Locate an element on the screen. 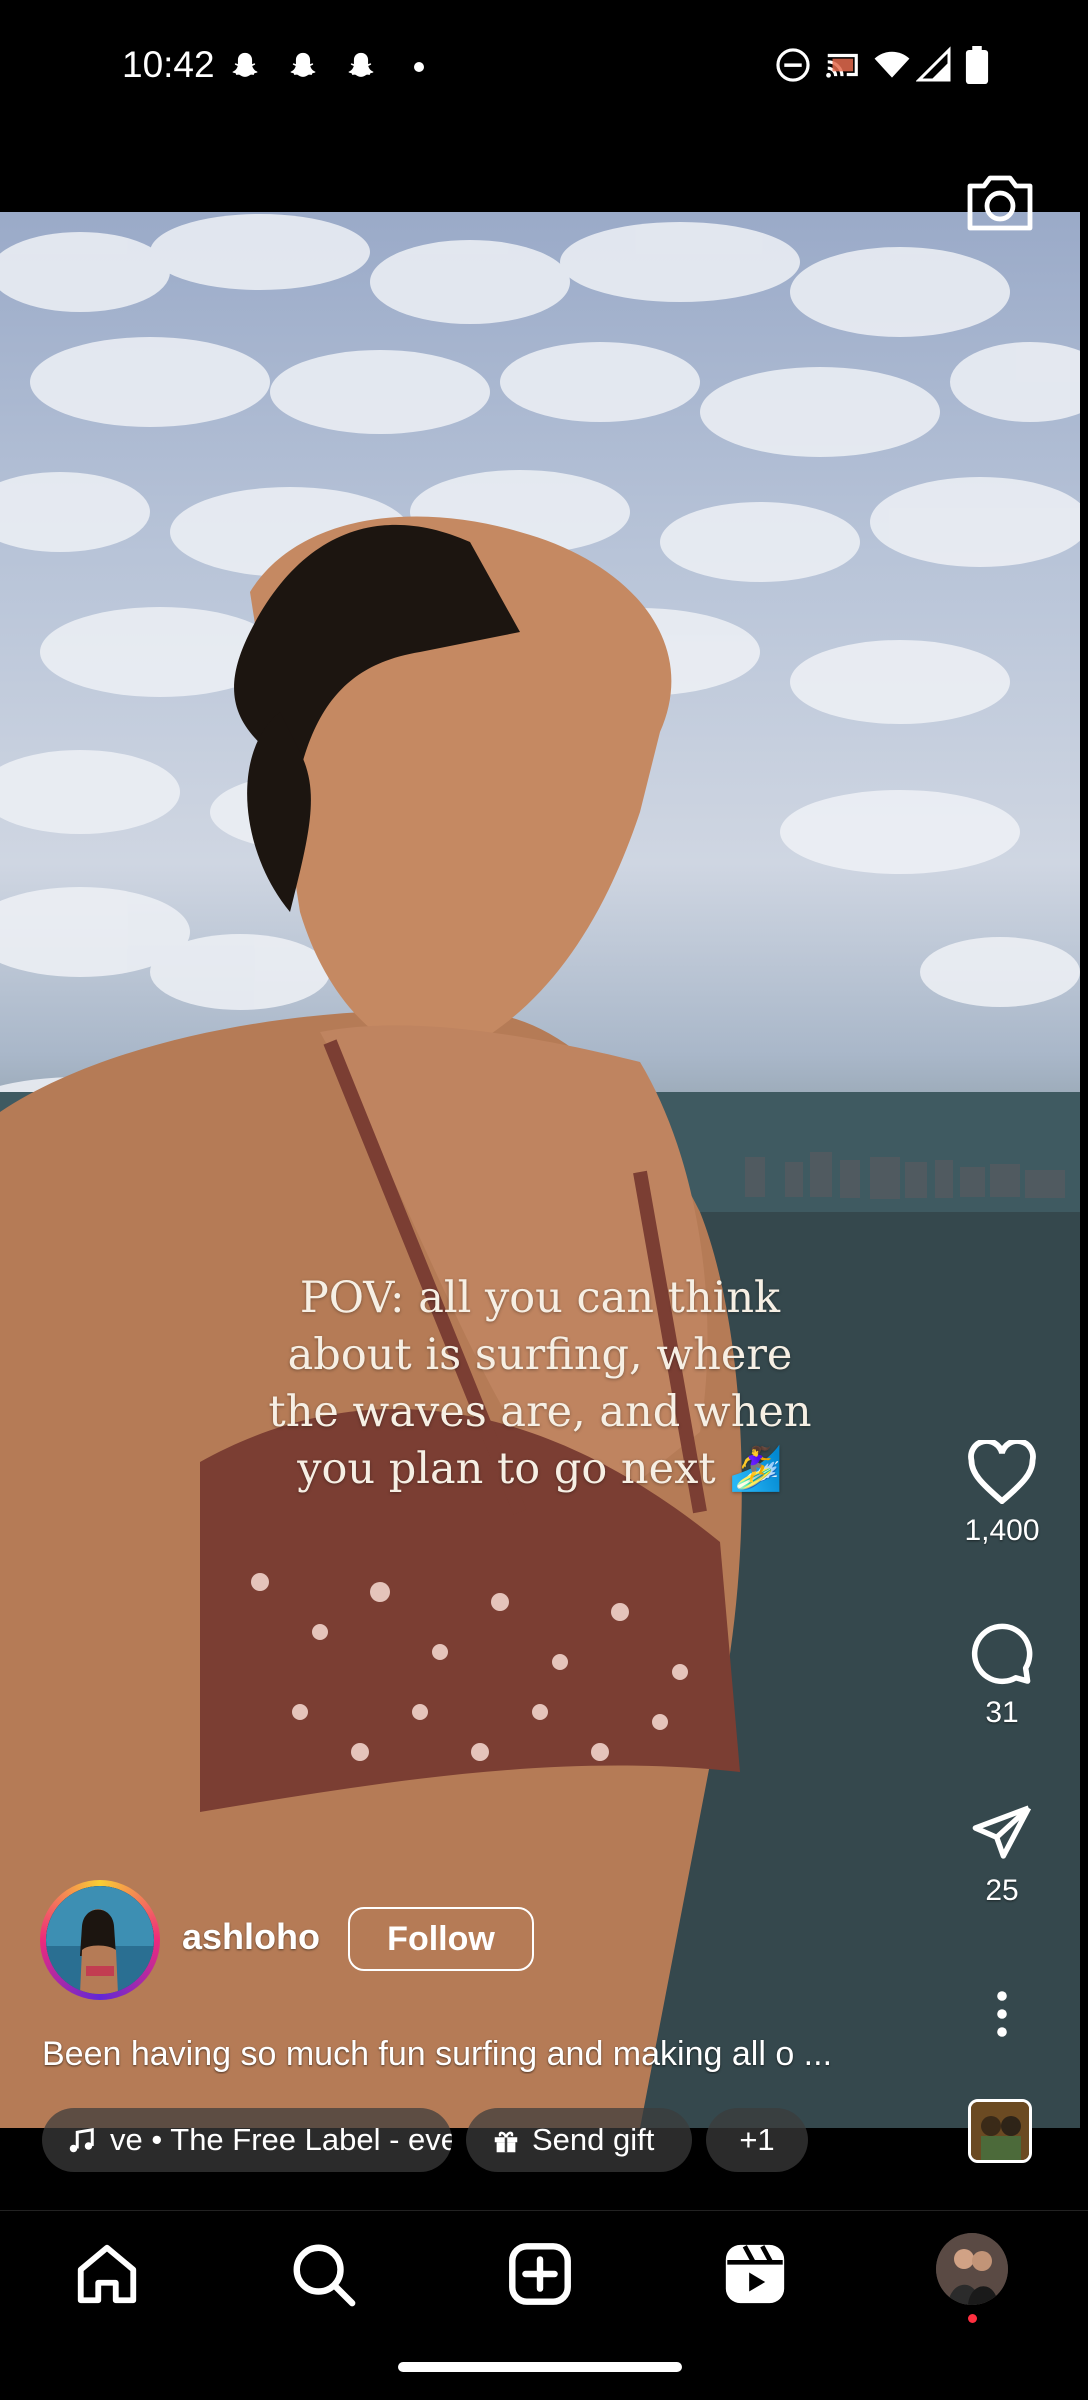  send-gift-chip: Send gift is located at coordinates (579, 2140).